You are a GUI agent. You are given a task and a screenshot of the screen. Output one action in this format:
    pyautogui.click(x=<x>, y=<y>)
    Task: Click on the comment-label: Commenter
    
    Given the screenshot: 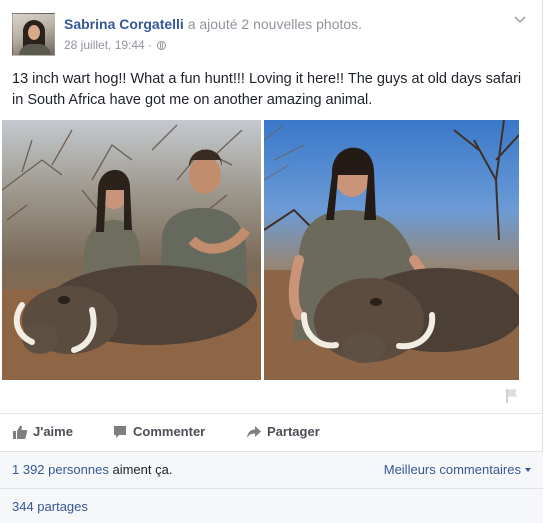 What is the action you would take?
    pyautogui.click(x=169, y=431)
    